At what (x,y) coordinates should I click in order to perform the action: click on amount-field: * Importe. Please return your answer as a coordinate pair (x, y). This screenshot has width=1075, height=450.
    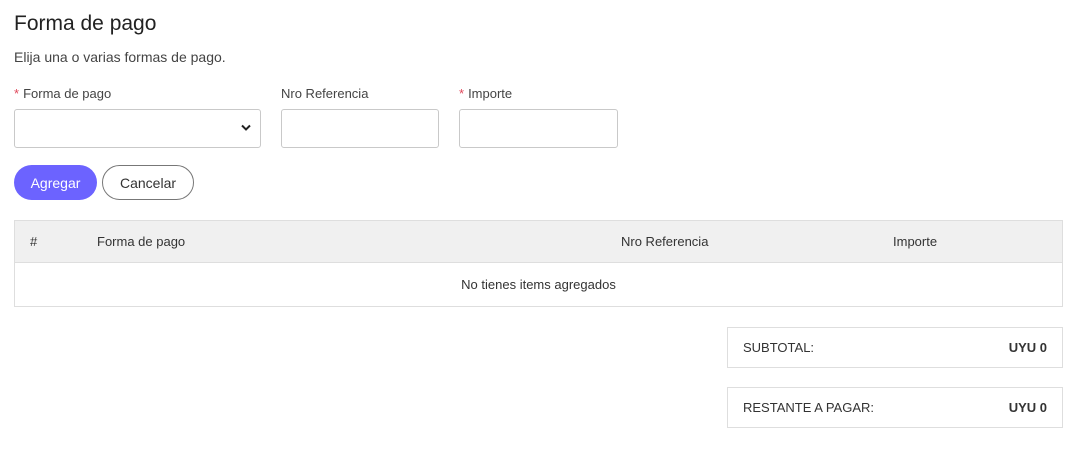
    Looking at the image, I should click on (538, 117).